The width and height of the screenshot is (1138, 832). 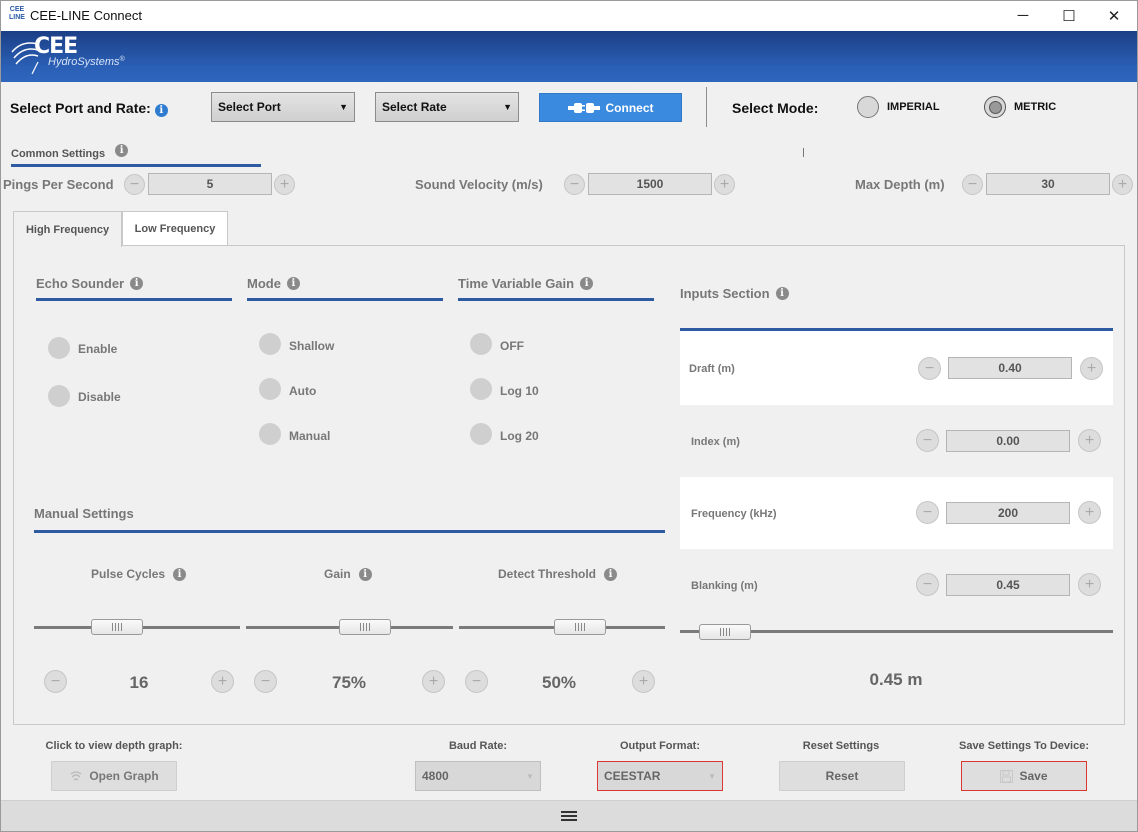 I want to click on mode-manual-label: Manual, so click(x=310, y=436).